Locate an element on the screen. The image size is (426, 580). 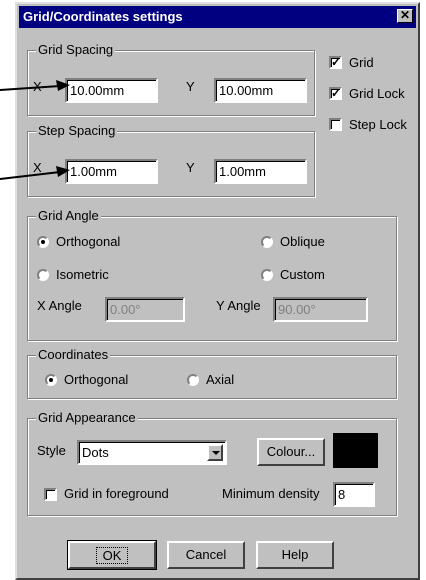
x-angle-label: X Angle is located at coordinates (59, 305).